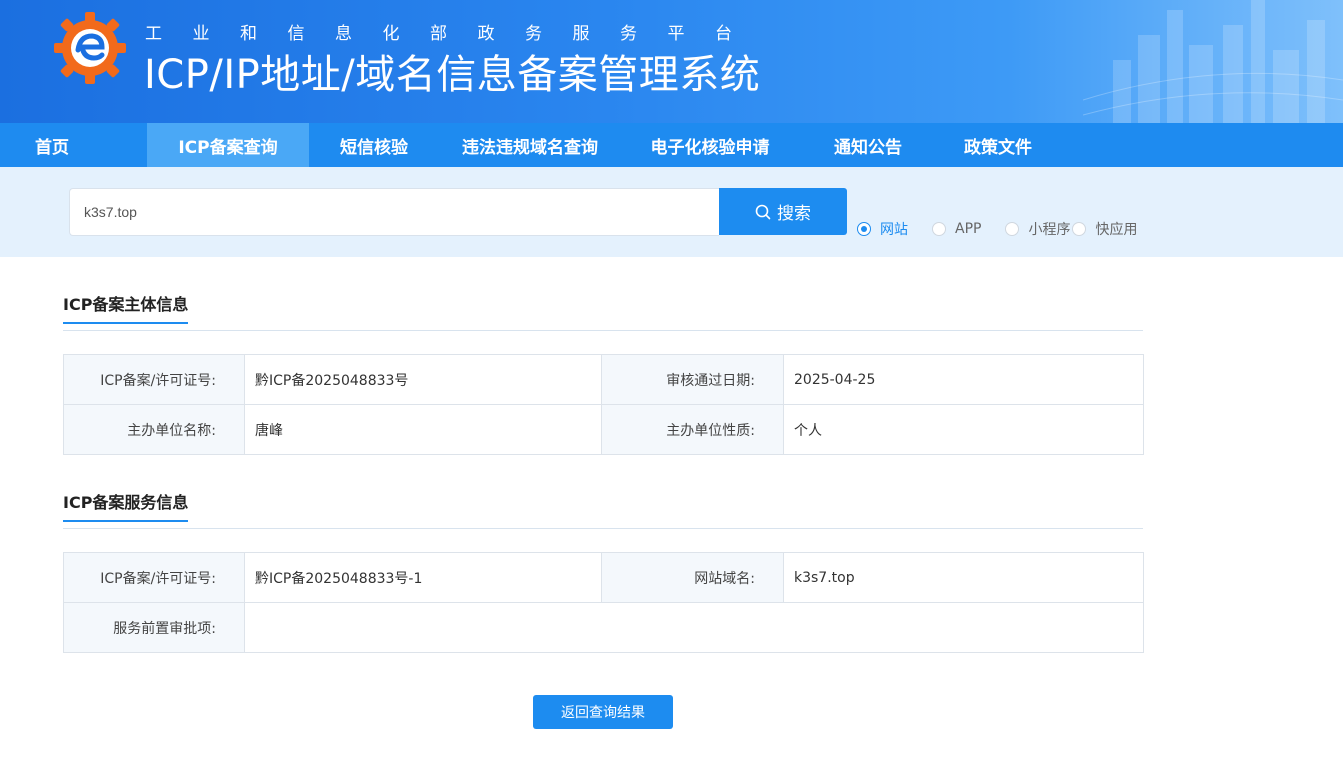 This screenshot has width=1343, height=783. I want to click on license-label: ICP备案/许可证号:, so click(154, 379).